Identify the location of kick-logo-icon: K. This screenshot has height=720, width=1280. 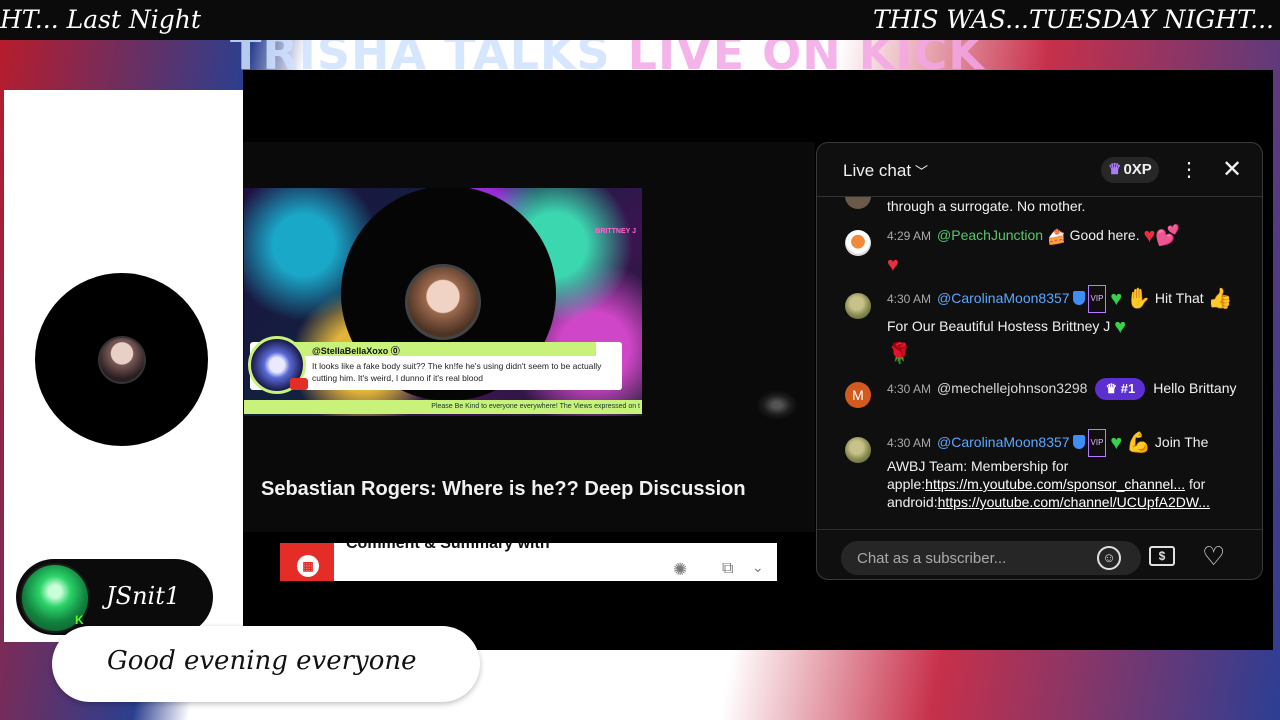
(79, 620).